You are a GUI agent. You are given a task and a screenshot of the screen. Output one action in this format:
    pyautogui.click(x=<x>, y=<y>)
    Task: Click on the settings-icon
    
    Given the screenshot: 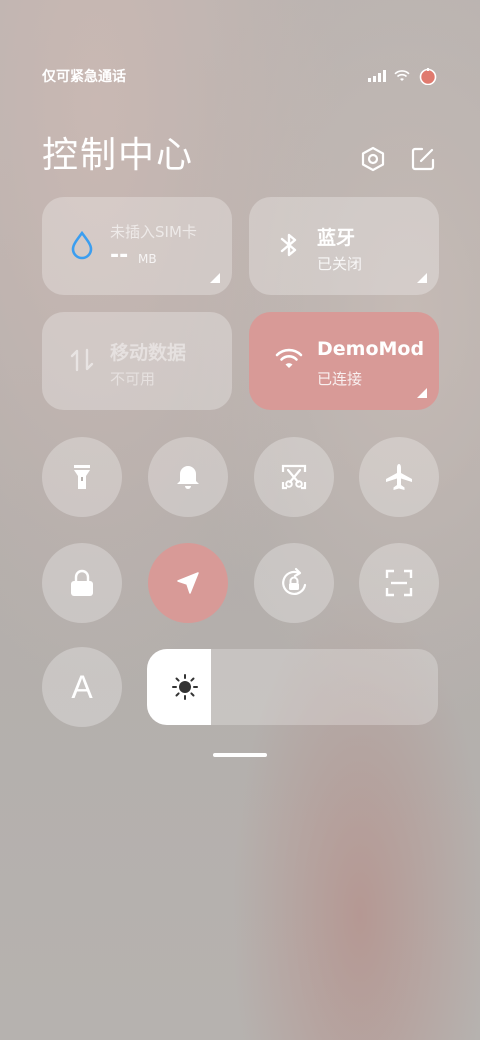 What is the action you would take?
    pyautogui.click(x=373, y=159)
    